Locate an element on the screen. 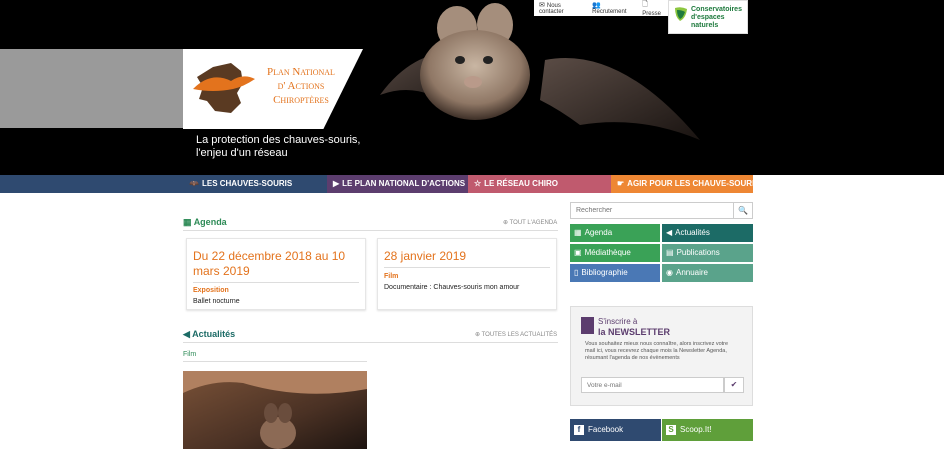 The height and width of the screenshot is (449, 944). news-card-divider is located at coordinates (275, 361).